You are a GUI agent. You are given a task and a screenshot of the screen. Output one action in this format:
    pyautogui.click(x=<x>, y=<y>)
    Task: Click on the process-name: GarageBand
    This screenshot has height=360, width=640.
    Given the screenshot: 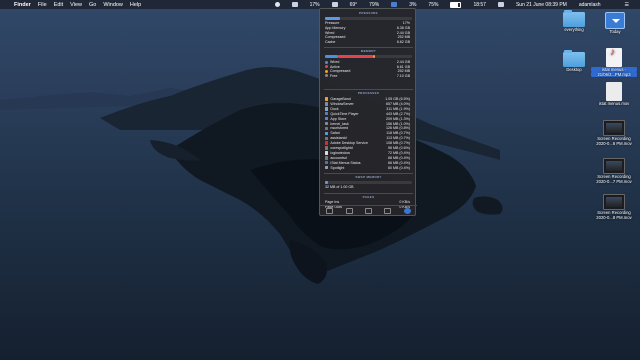 What is the action you would take?
    pyautogui.click(x=340, y=99)
    